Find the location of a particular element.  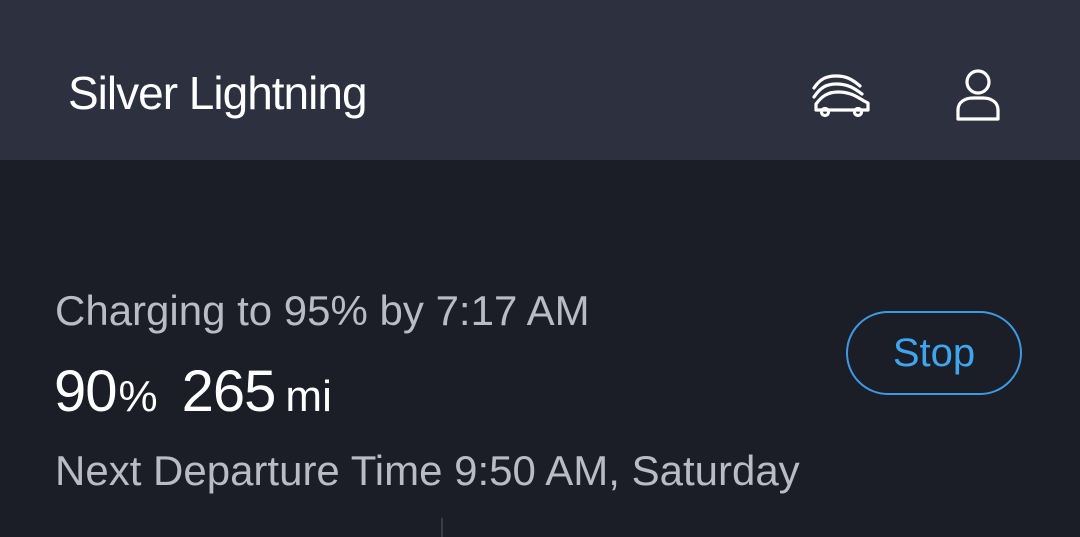

garage-cars-icon is located at coordinates (841, 96).